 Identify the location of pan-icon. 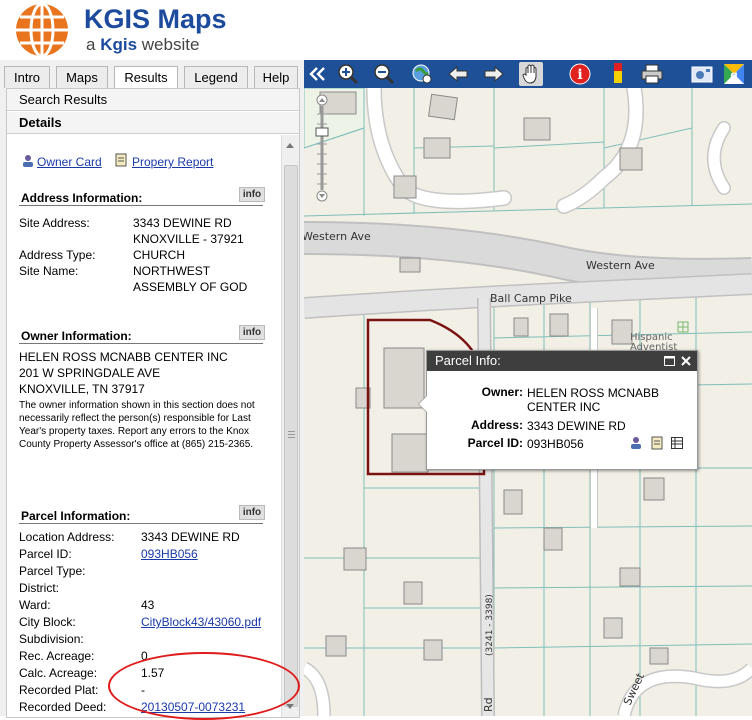
(531, 74).